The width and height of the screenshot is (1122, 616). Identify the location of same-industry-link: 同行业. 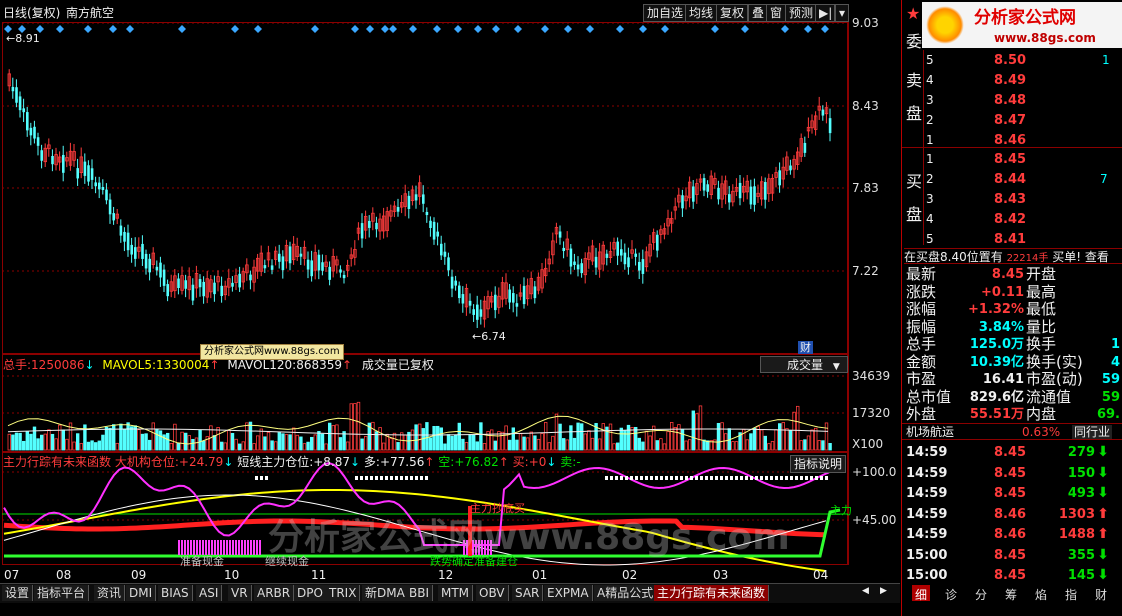
(1092, 432).